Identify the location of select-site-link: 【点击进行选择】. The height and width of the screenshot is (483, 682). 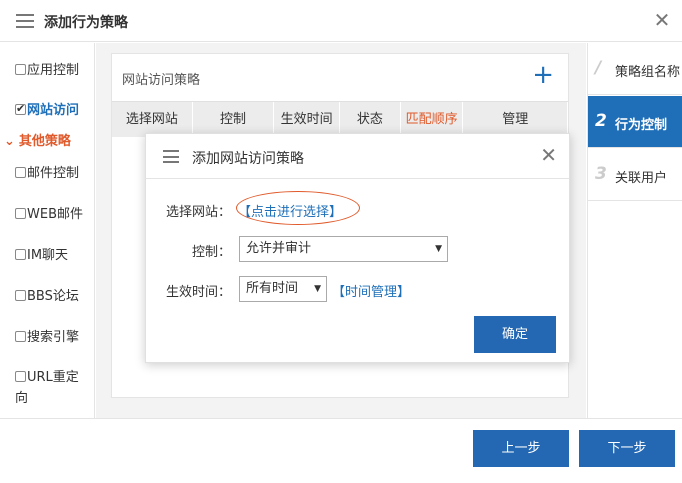
(290, 210).